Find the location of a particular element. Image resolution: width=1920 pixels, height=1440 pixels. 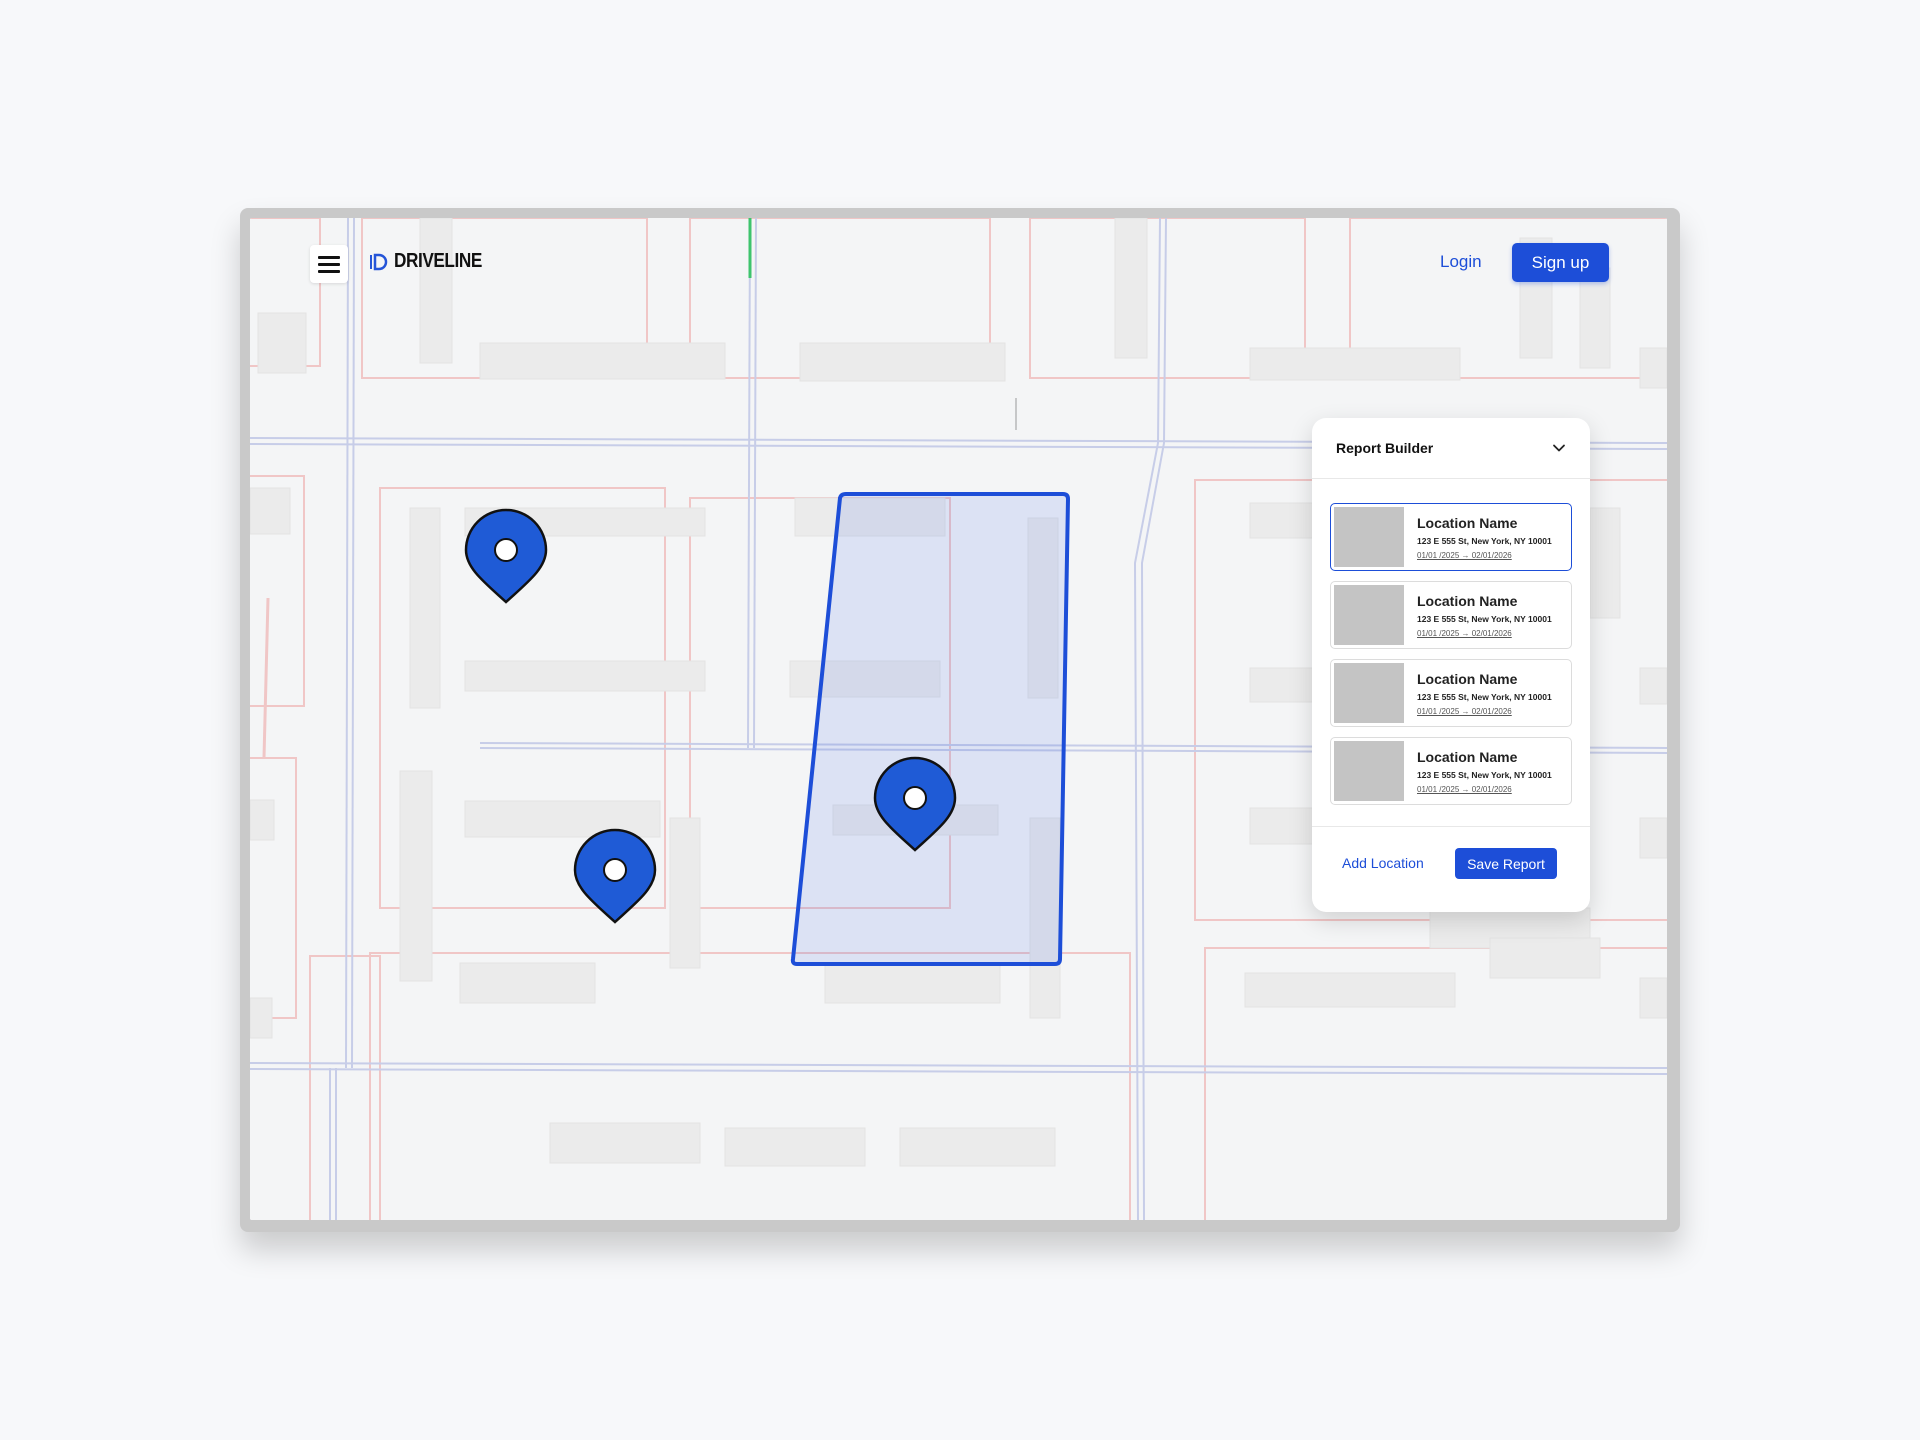

selection-polygon is located at coordinates (930, 729).